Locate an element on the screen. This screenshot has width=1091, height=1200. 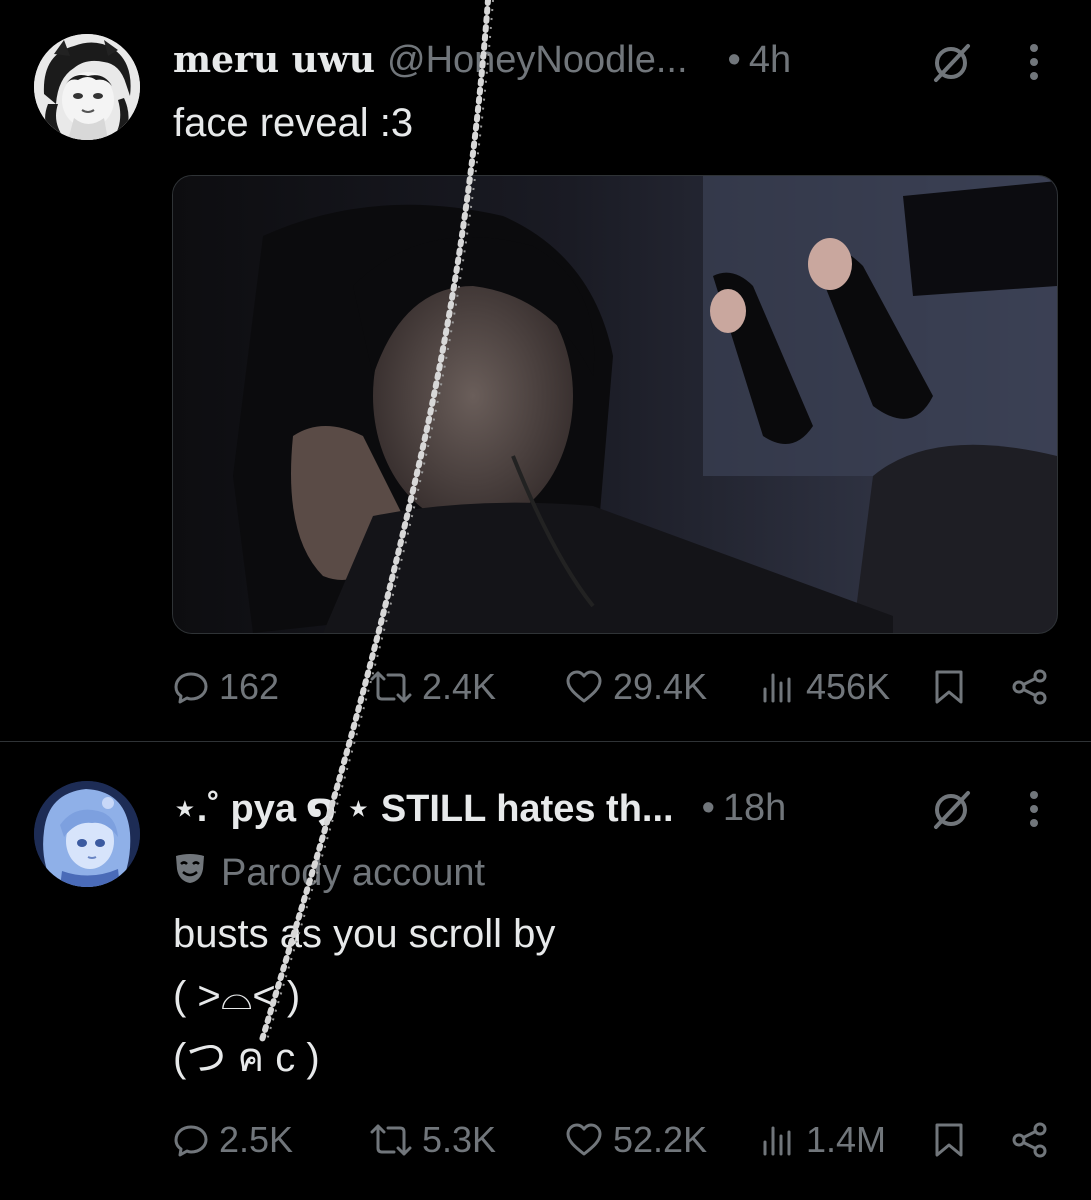
tweet-text-line: ( >⌓< ) is located at coordinates (237, 996).